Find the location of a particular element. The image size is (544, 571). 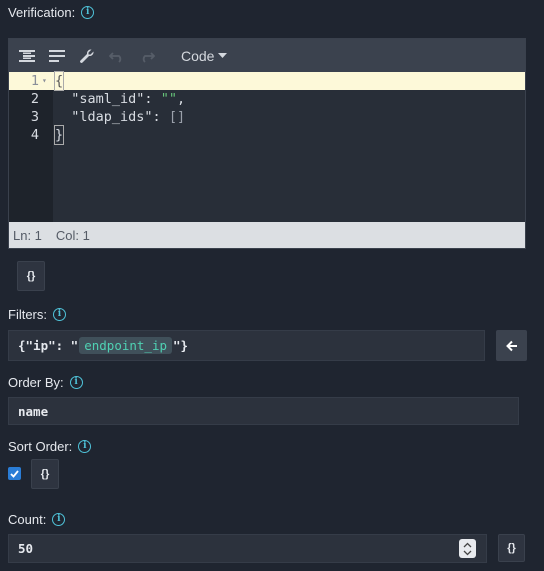

verification-label-text: Verification: is located at coordinates (42, 12).